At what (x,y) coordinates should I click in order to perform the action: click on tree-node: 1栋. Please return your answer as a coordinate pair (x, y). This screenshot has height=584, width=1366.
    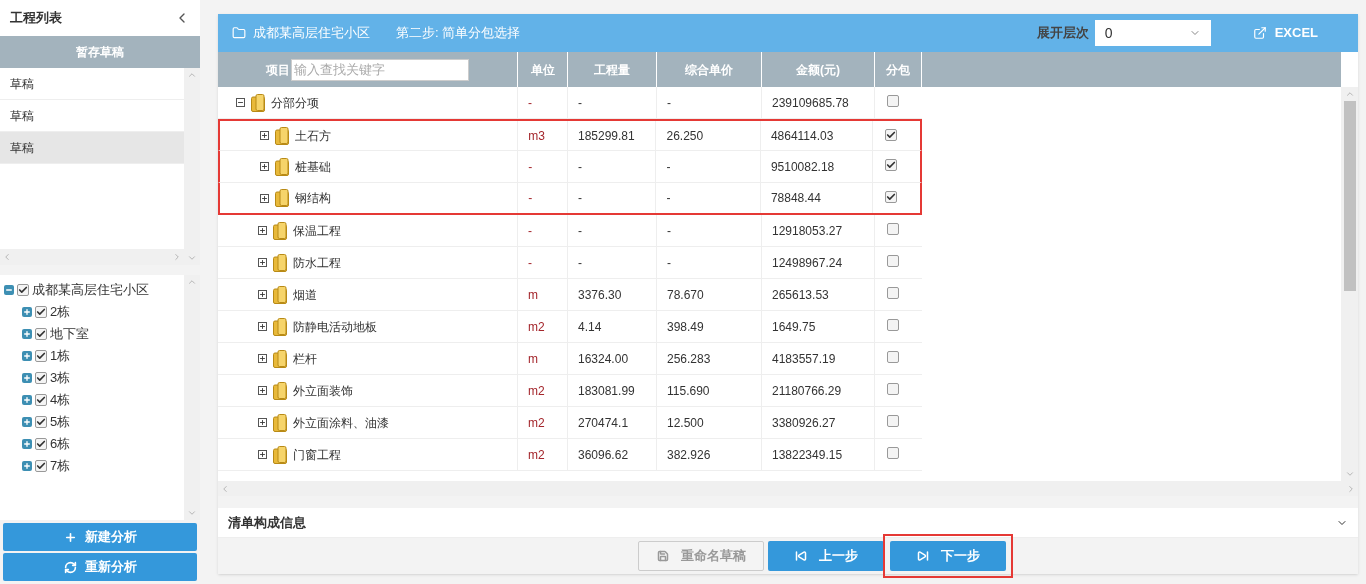
    Looking at the image, I should click on (60, 356).